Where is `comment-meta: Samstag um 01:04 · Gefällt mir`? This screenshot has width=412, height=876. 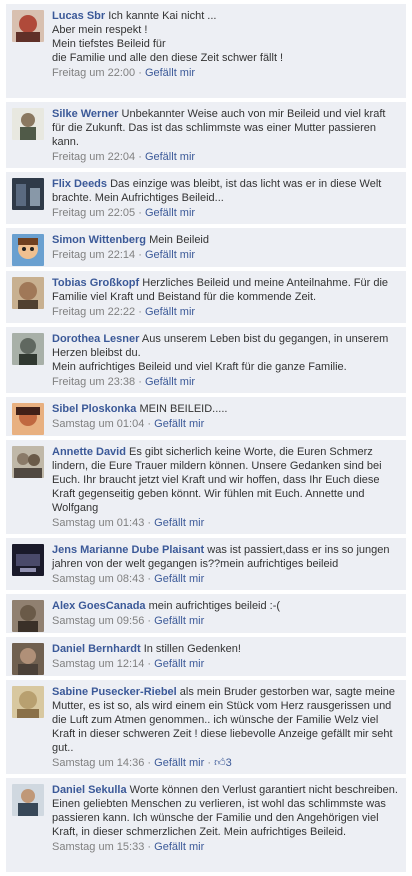 comment-meta: Samstag um 01:04 · Gefällt mir is located at coordinates (128, 424).